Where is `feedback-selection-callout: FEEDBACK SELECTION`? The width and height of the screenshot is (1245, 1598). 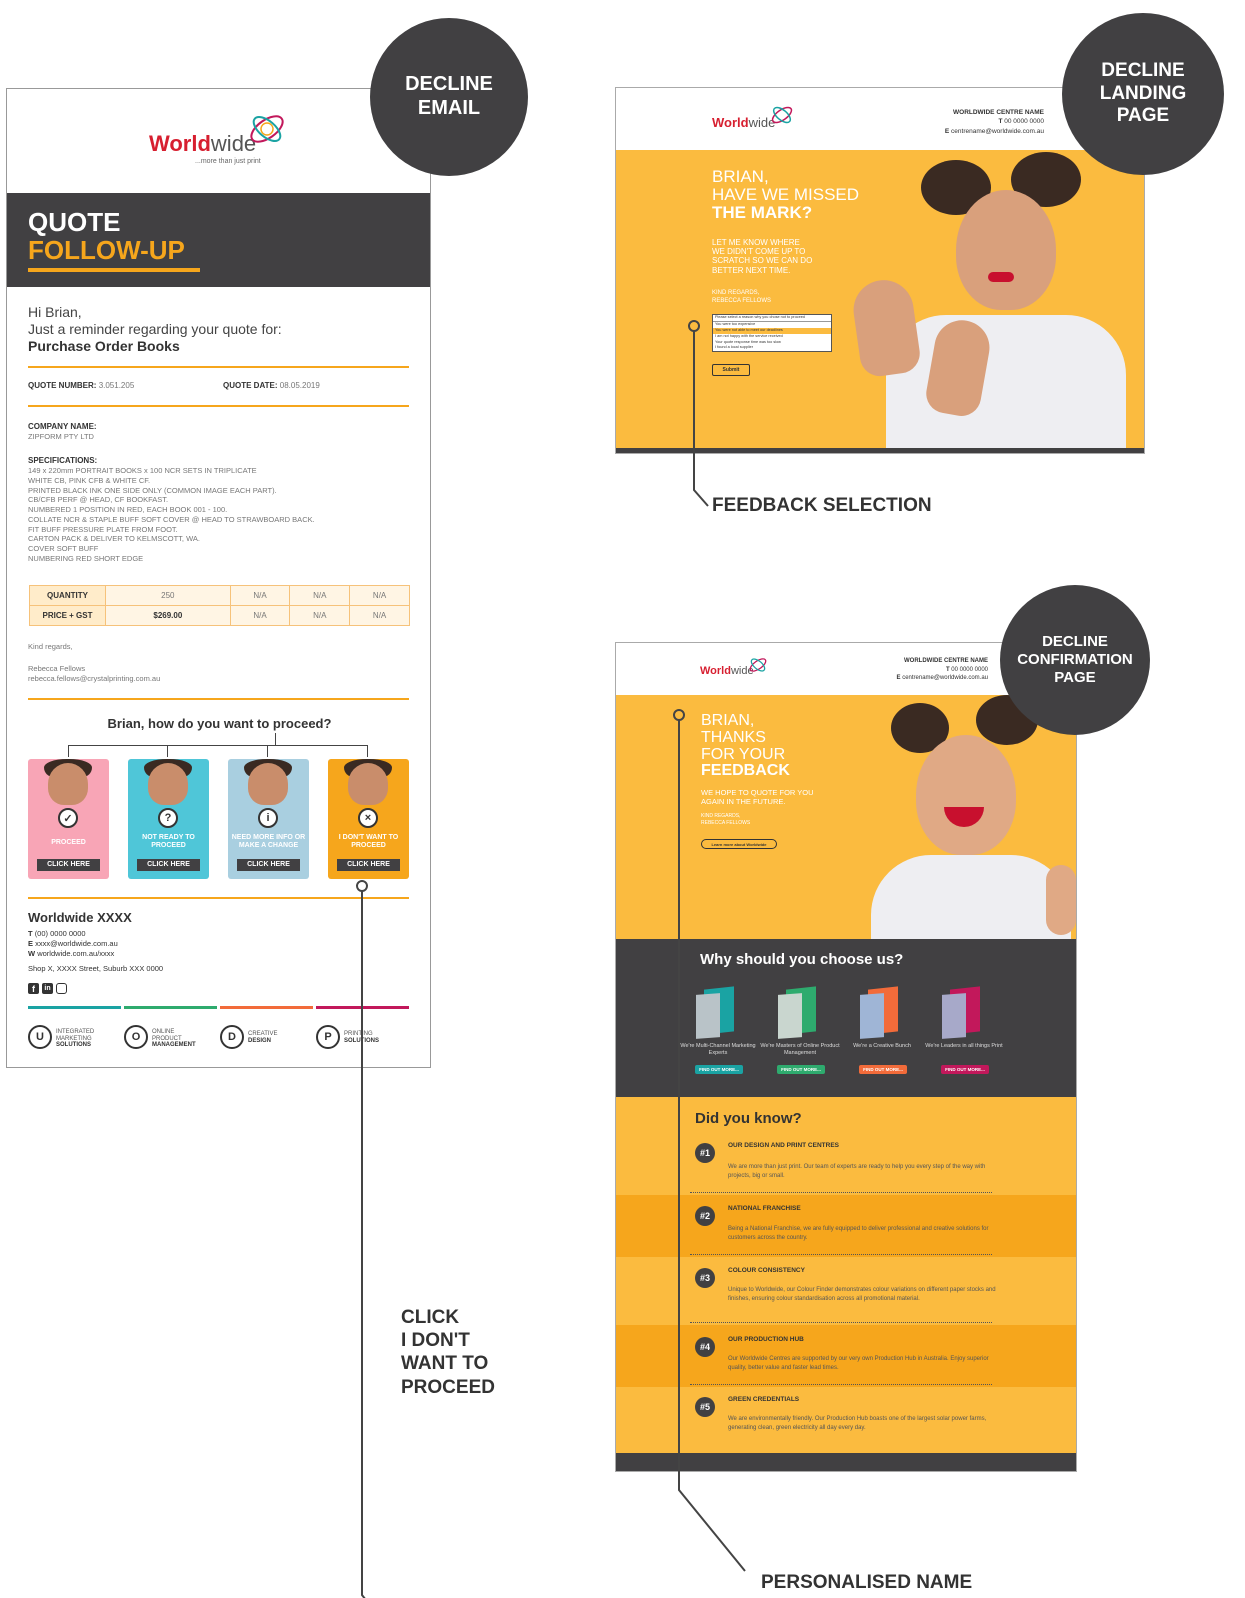
feedback-selection-callout: FEEDBACK SELECTION is located at coordinates (822, 505).